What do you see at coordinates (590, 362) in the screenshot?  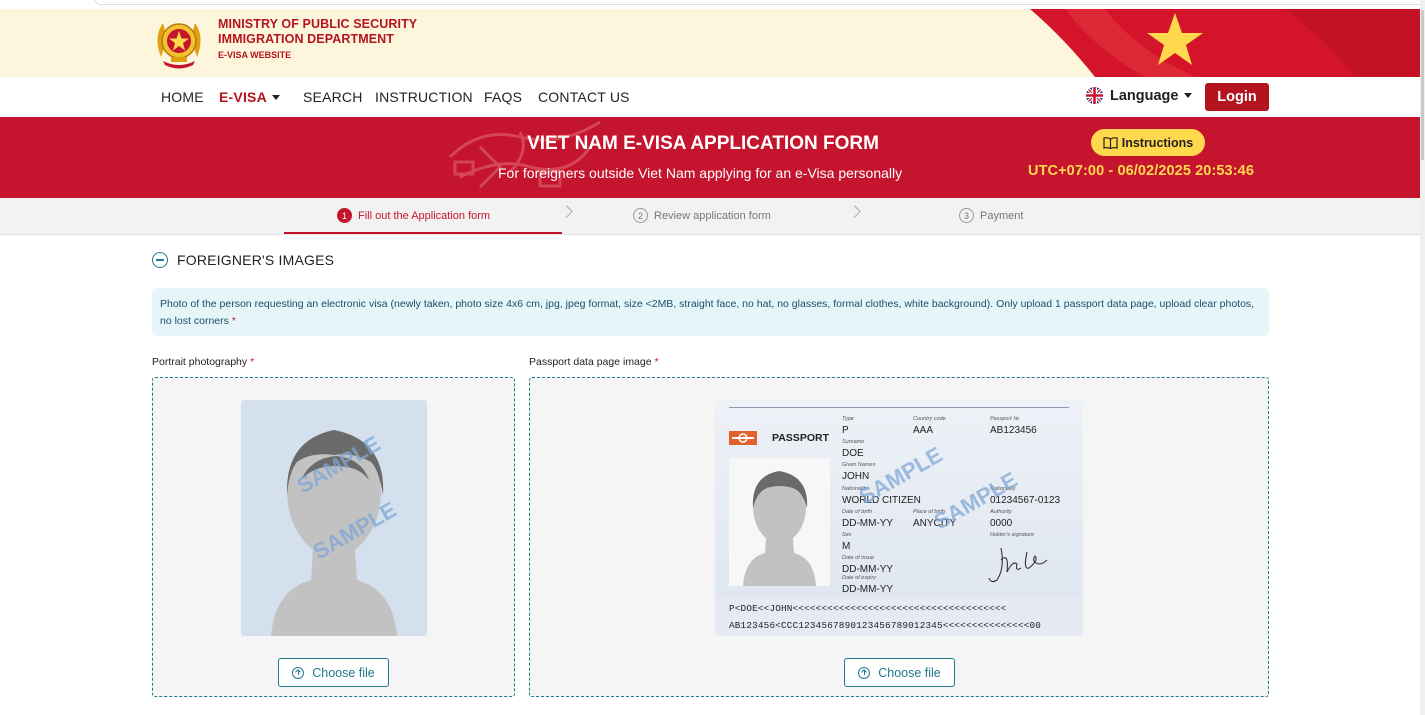 I see `passport-label-text: Passport data page image` at bounding box center [590, 362].